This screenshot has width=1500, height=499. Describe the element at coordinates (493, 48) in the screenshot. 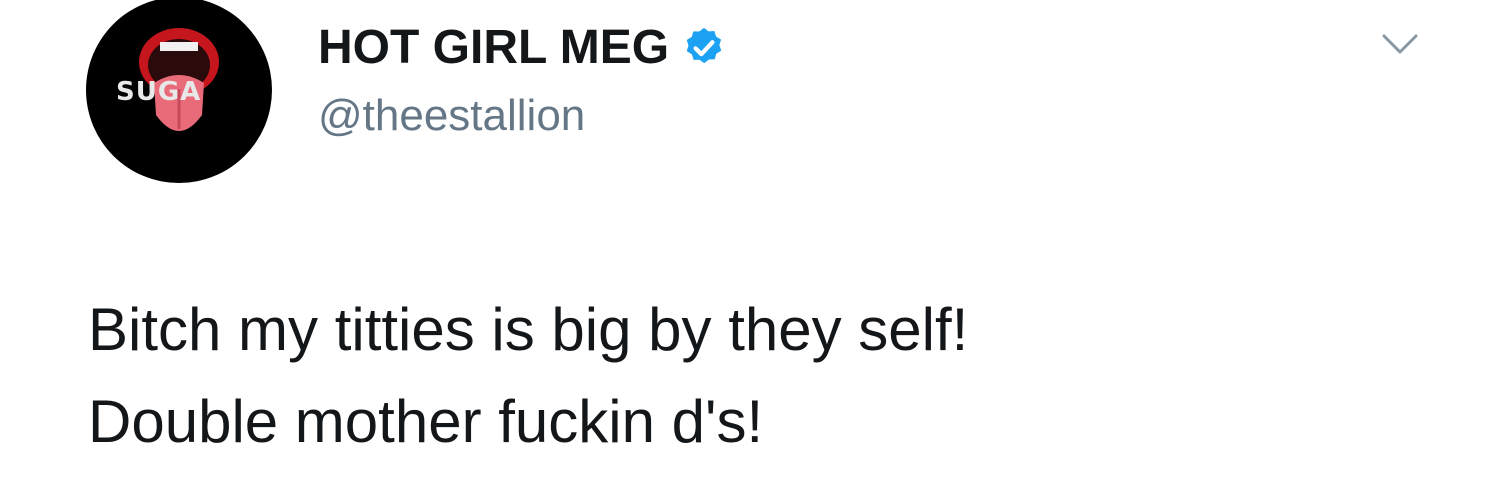

I see `display-name: HOT GIRL MEG` at that location.